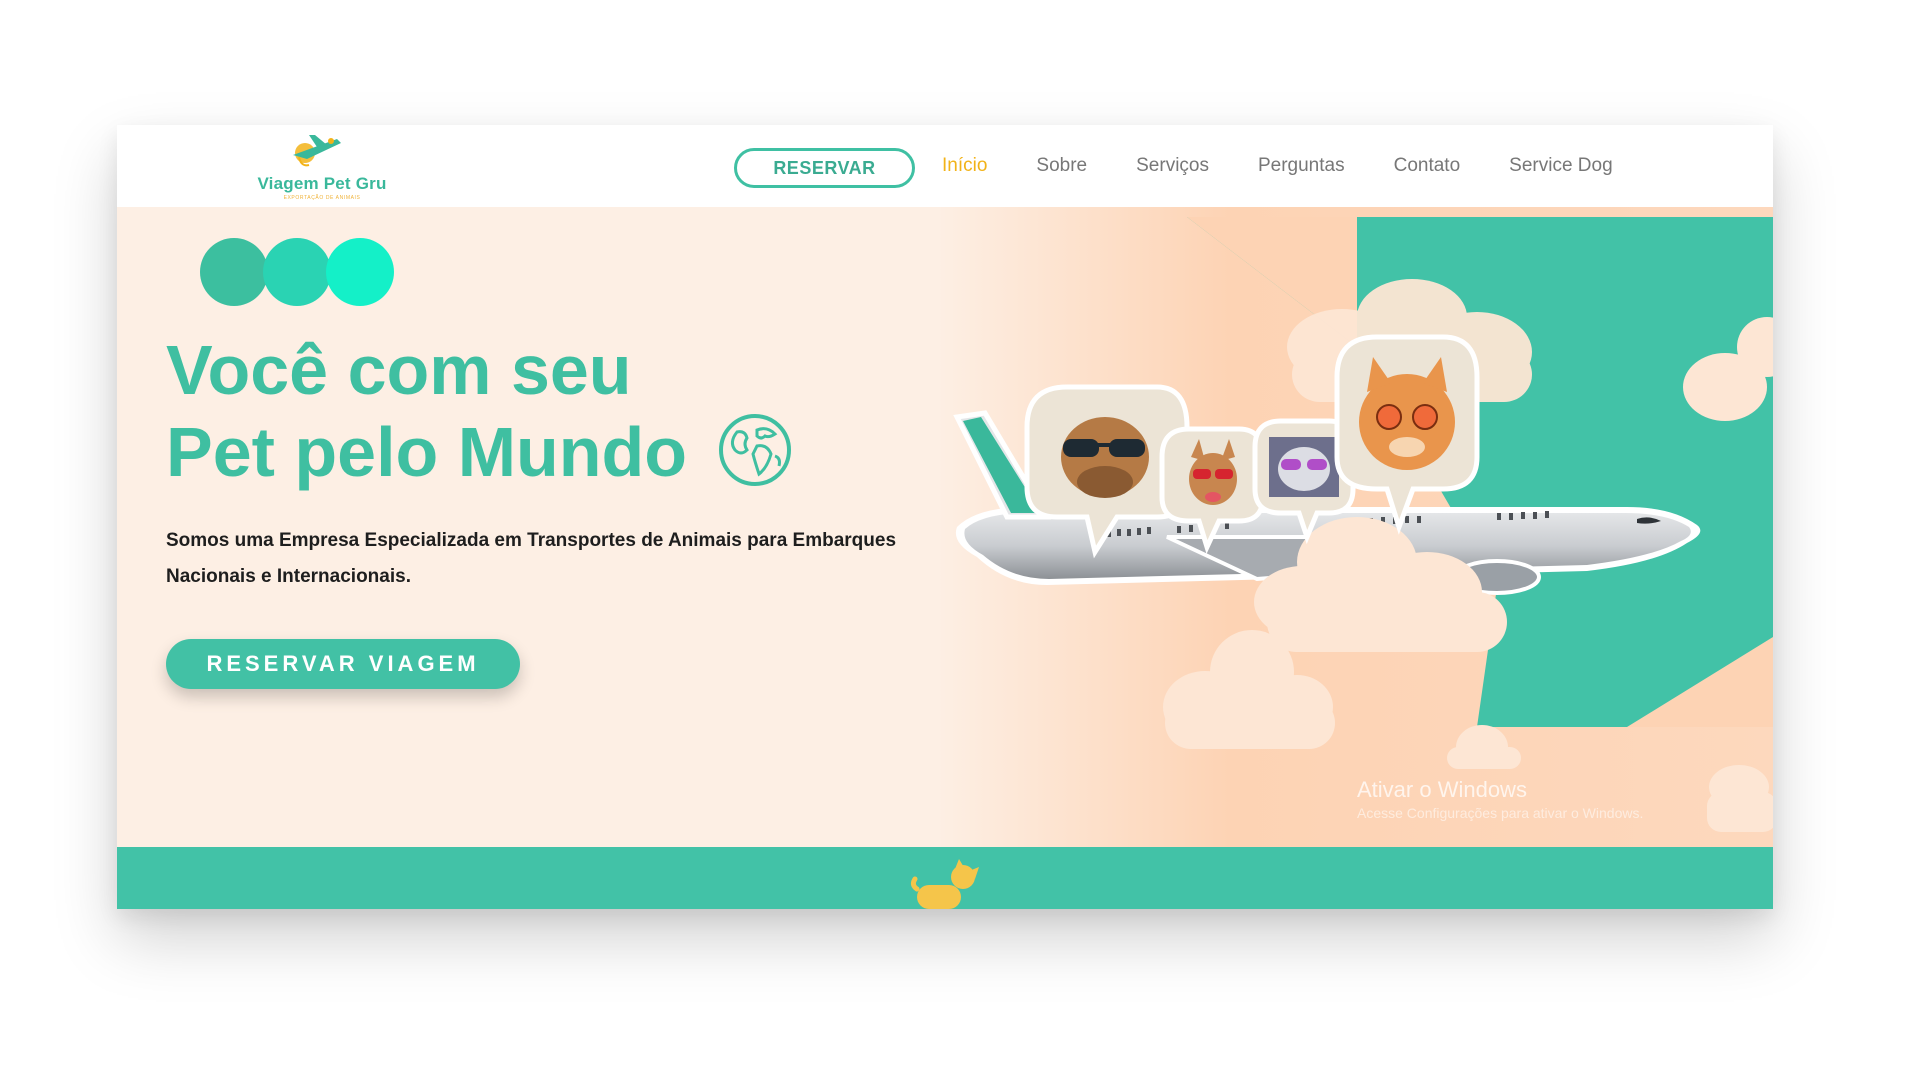  I want to click on reserve-trip-button: RESERVAR VIAGEM, so click(343, 664).